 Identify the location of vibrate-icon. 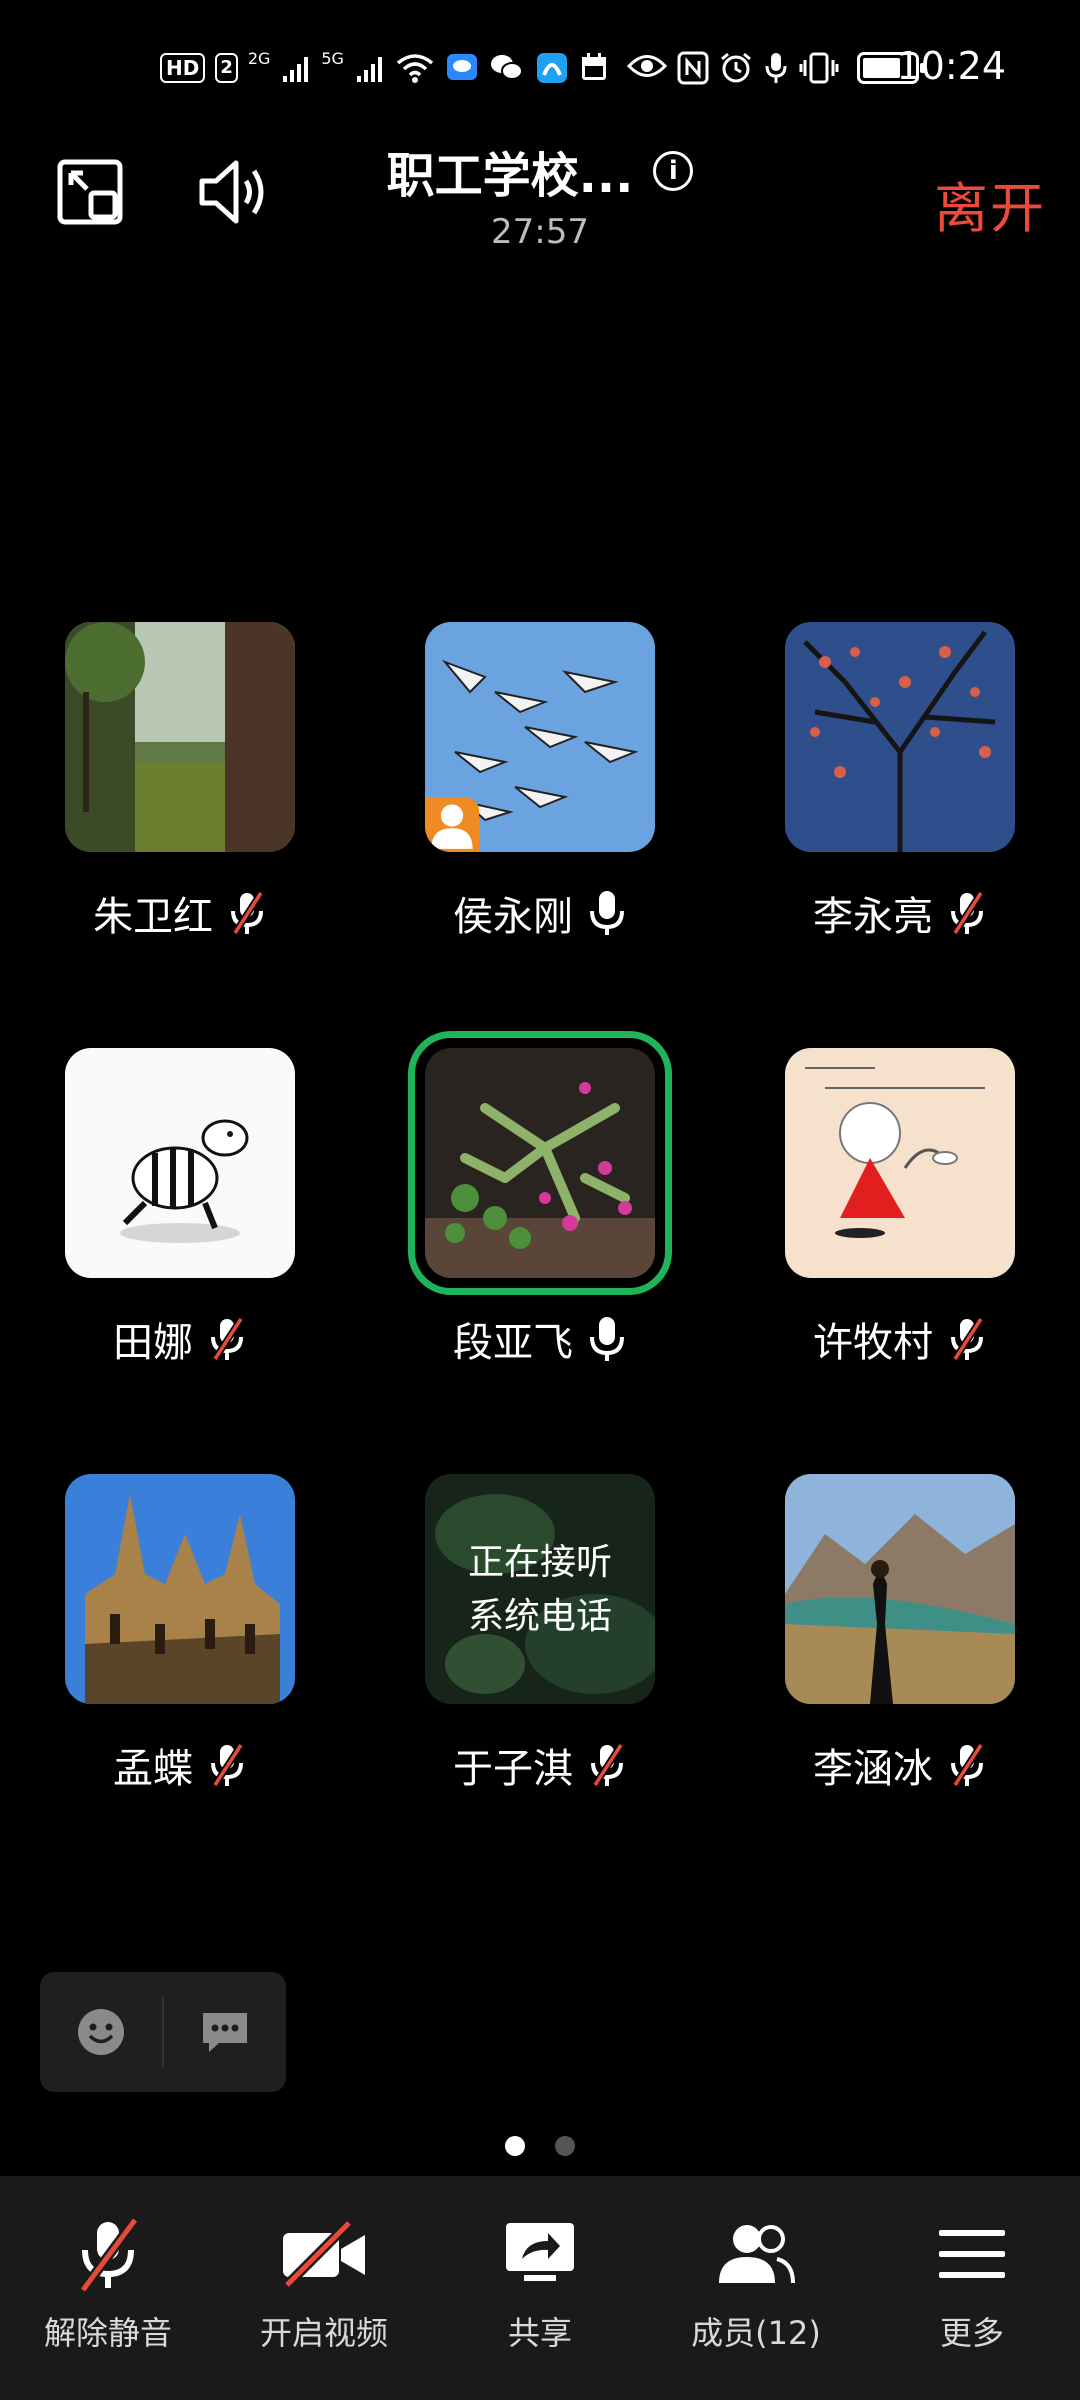
(819, 68).